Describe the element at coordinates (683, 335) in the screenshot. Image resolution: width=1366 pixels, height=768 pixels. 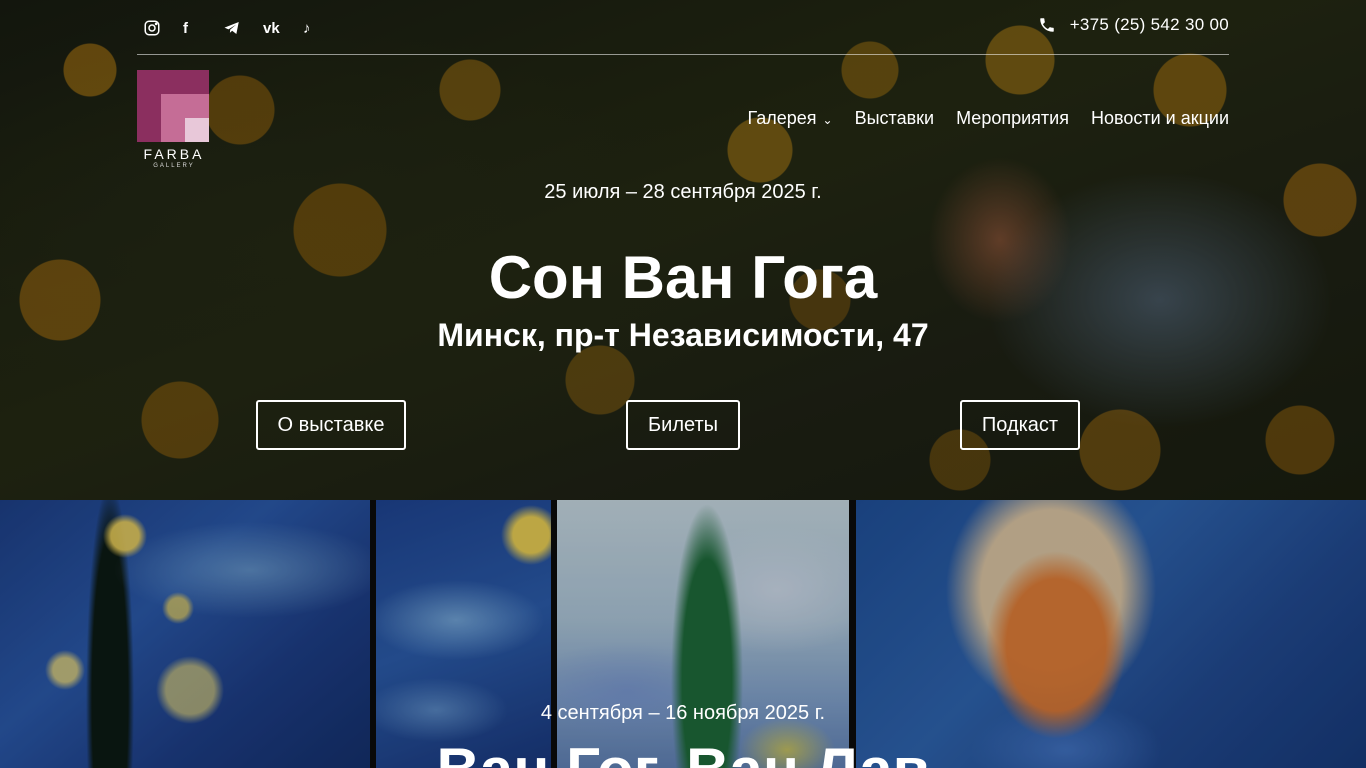
I see `exhibition-address: Минск, пр-т Независимости, 47` at that location.